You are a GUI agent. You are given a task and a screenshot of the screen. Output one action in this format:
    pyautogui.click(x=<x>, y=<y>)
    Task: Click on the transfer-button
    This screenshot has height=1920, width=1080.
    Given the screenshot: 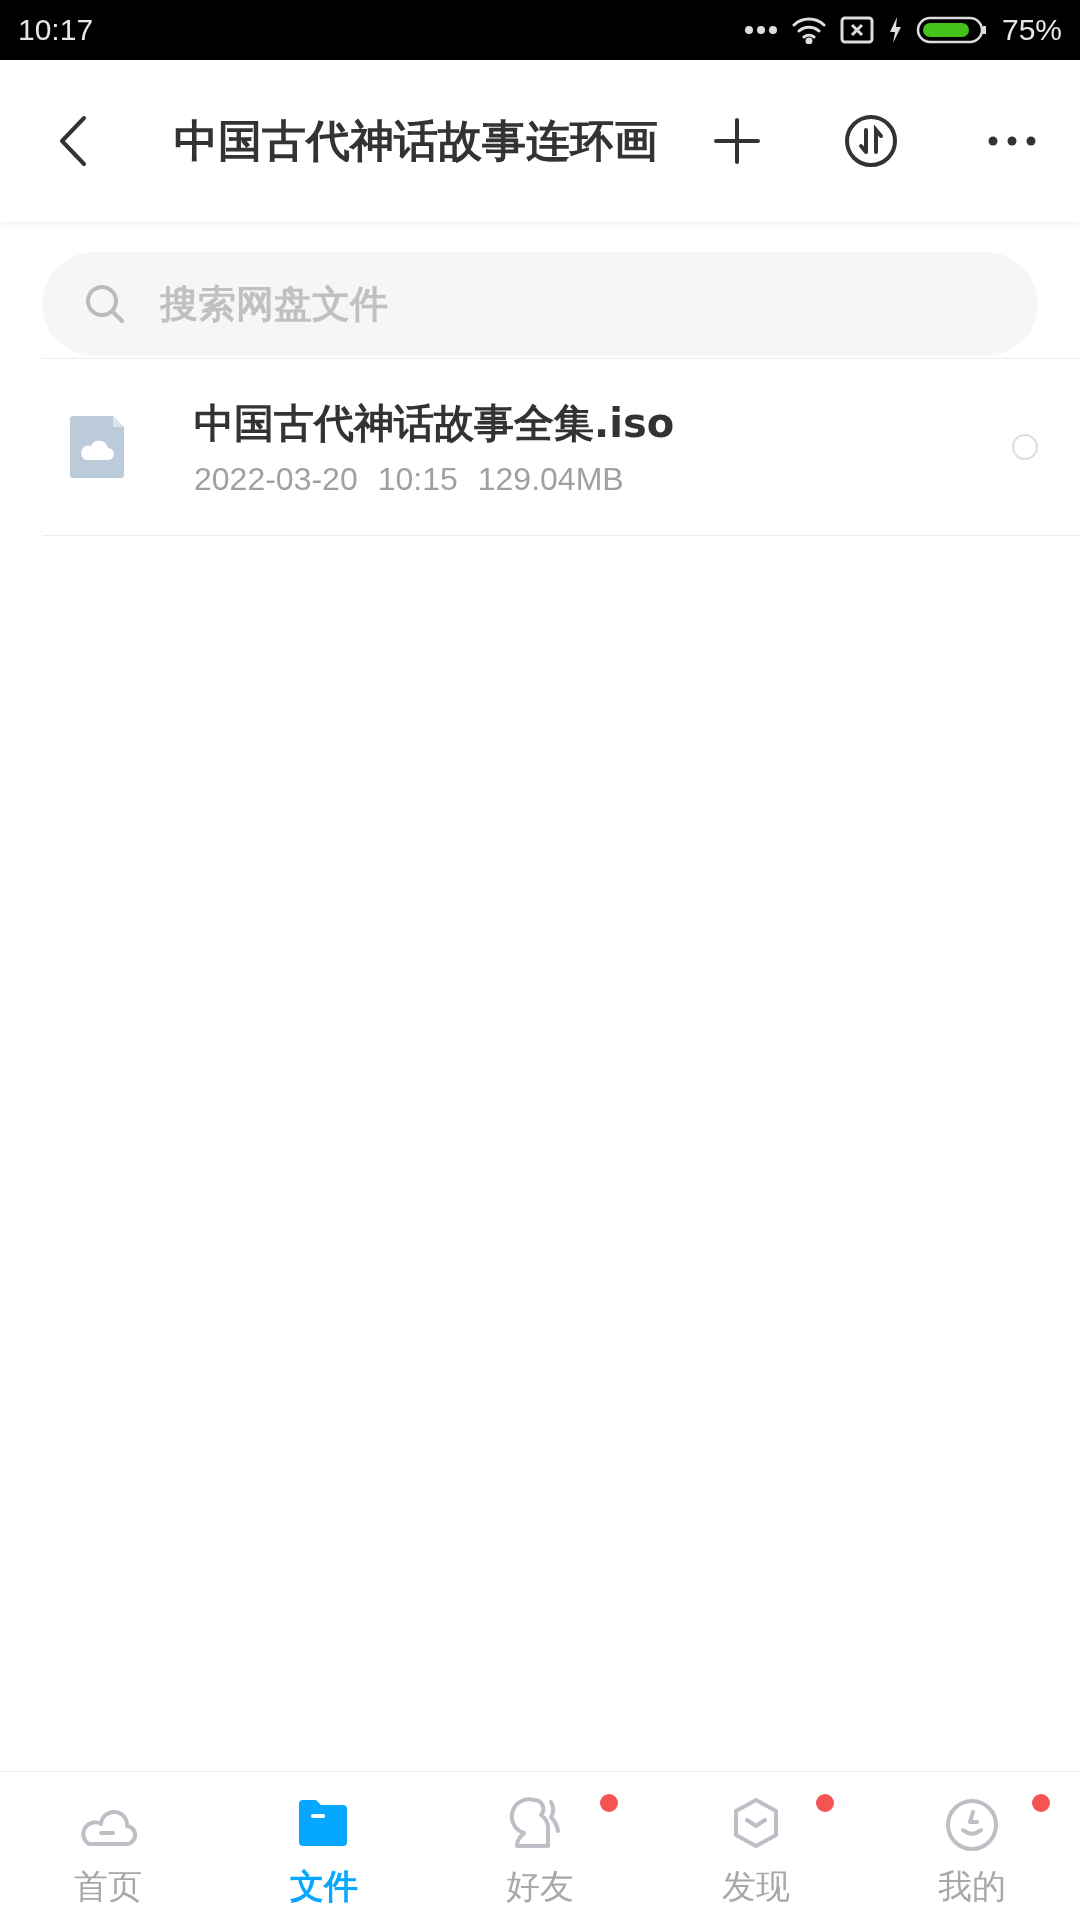 What is the action you would take?
    pyautogui.click(x=871, y=141)
    